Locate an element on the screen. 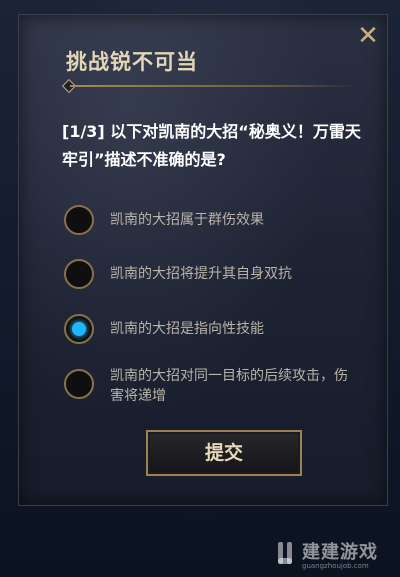 Image resolution: width=400 pixels, height=577 pixels. radio-button-selected is located at coordinates (79, 329).